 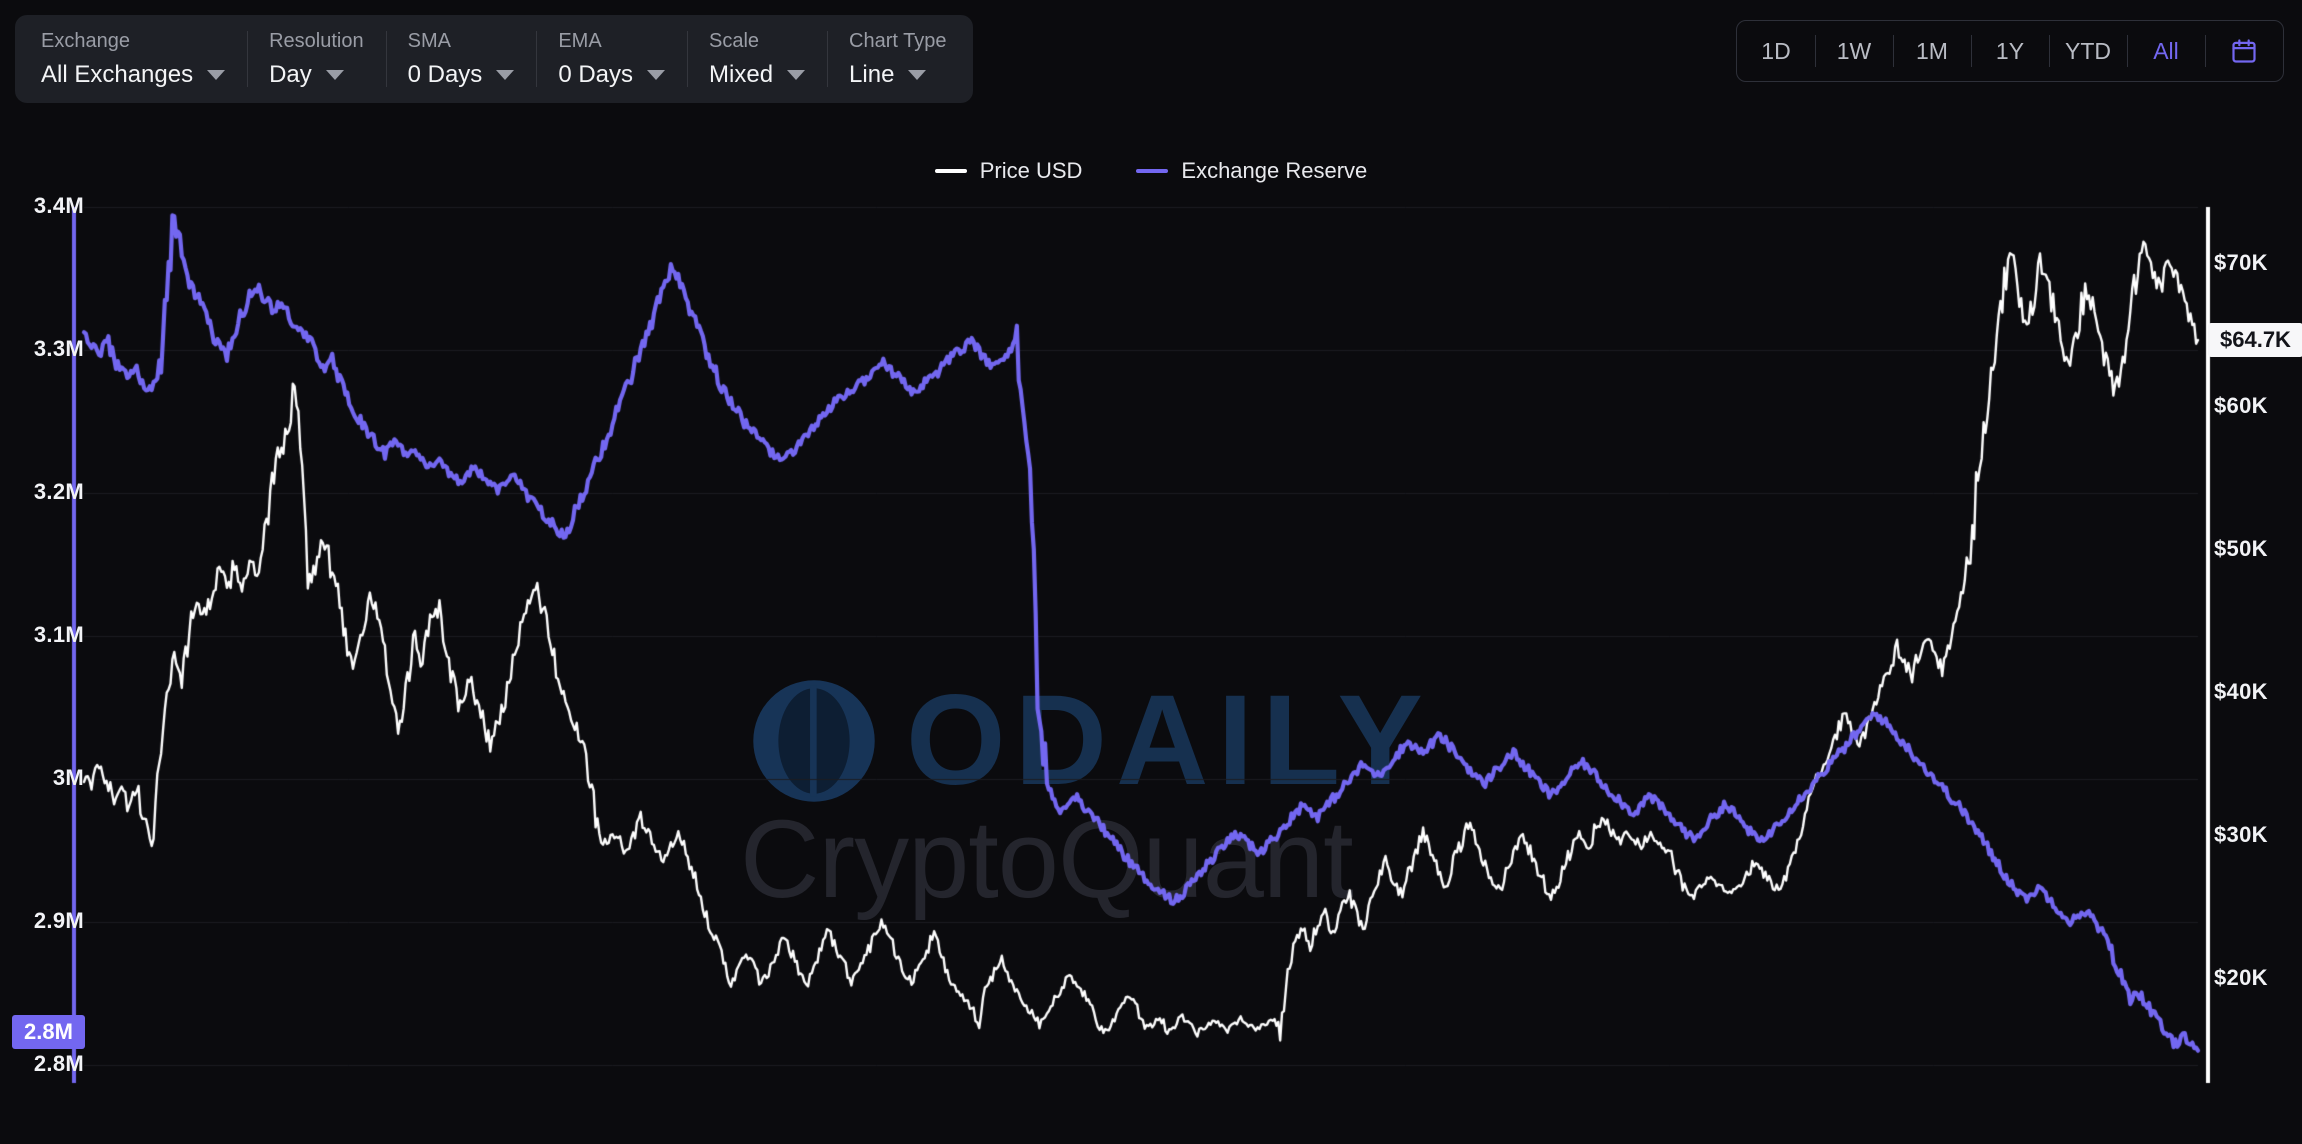 I want to click on range-button-1w: 1W, so click(x=1854, y=51).